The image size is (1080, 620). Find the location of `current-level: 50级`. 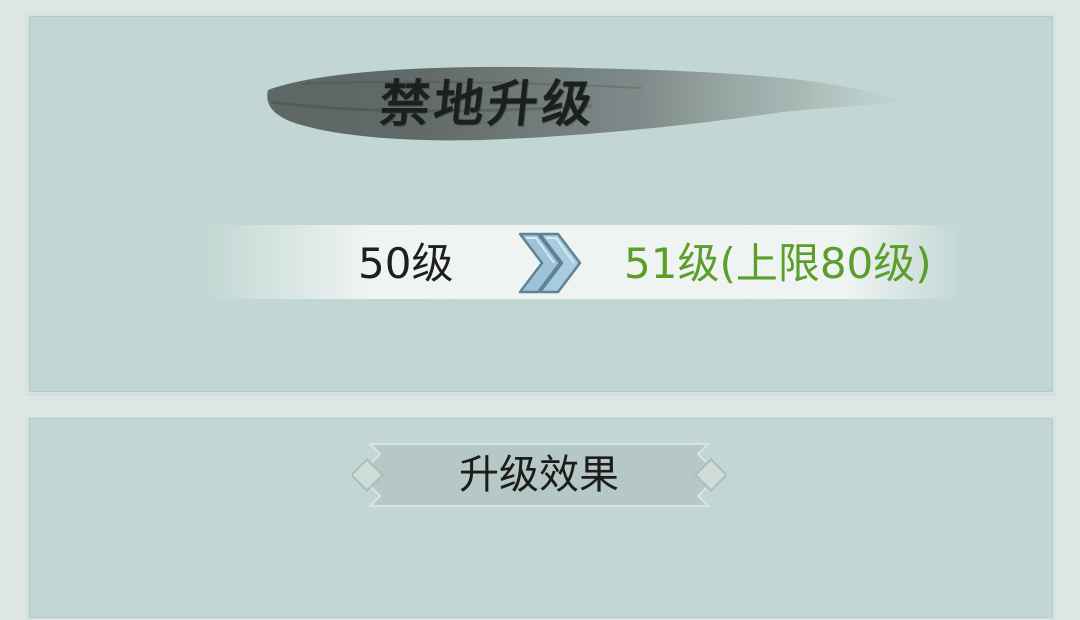

current-level: 50级 is located at coordinates (406, 263).